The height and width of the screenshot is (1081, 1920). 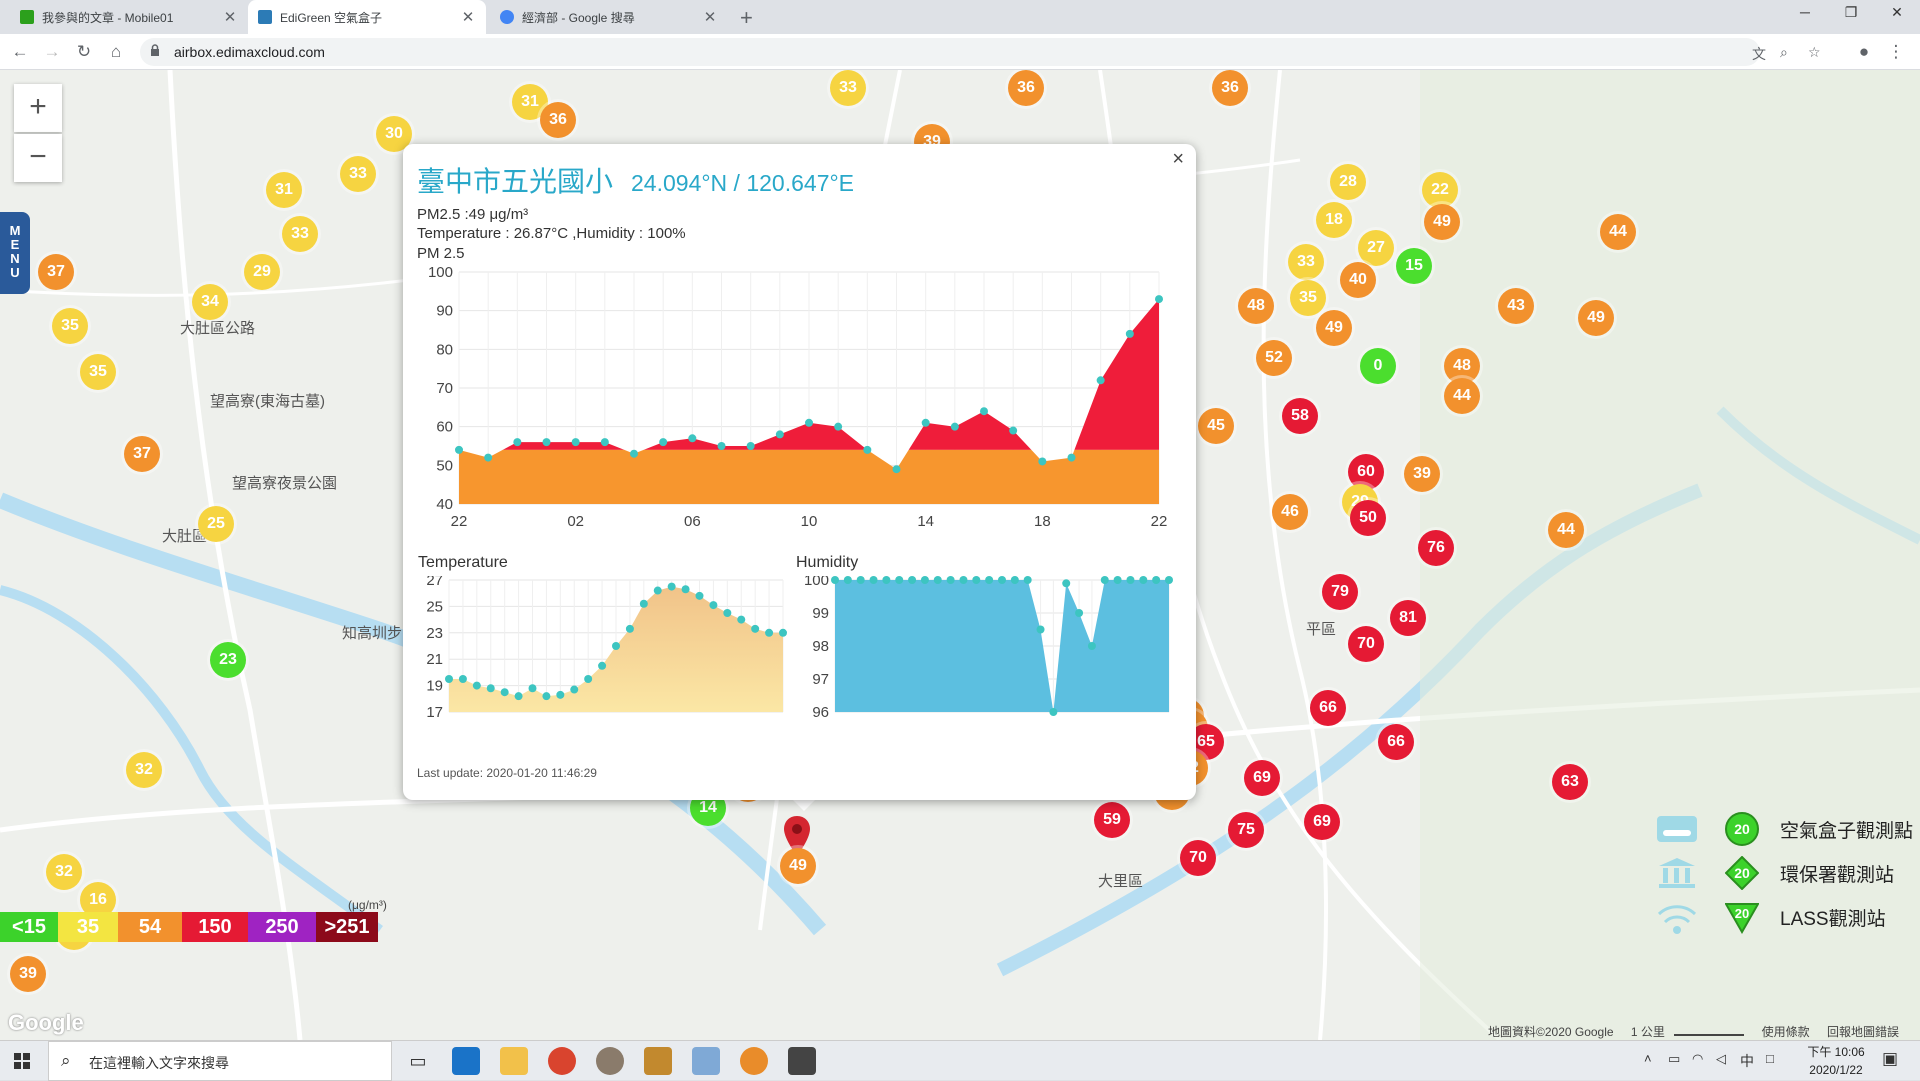 I want to click on station-marker: 50, so click(x=1368, y=518).